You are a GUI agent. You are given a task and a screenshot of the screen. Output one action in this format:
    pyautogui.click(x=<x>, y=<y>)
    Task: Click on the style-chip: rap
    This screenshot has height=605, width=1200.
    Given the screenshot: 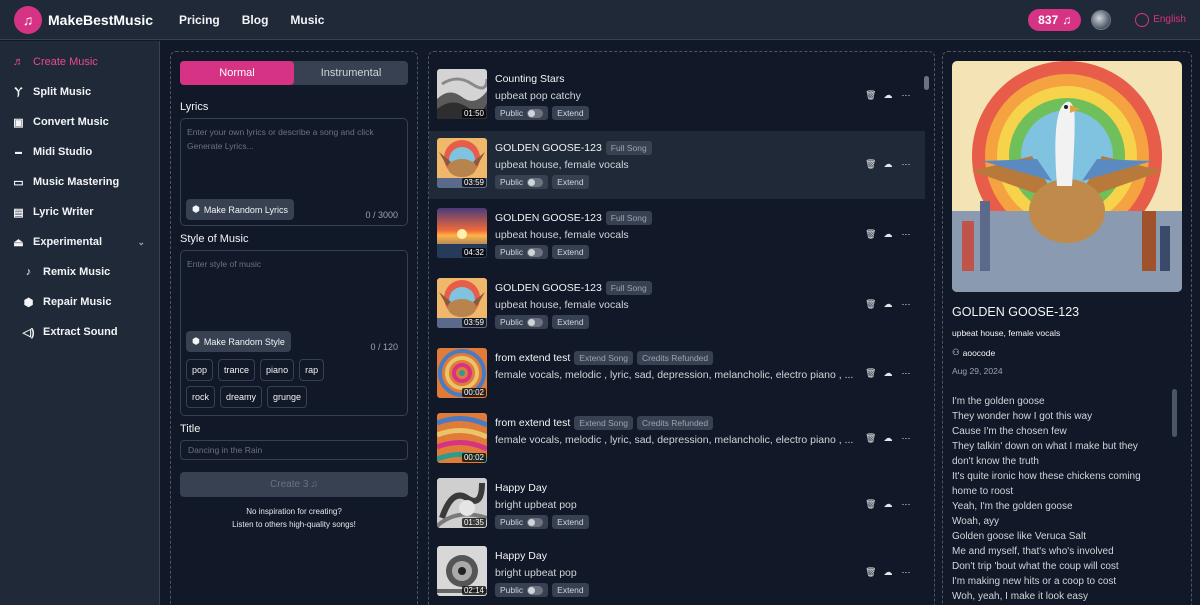 What is the action you would take?
    pyautogui.click(x=312, y=370)
    